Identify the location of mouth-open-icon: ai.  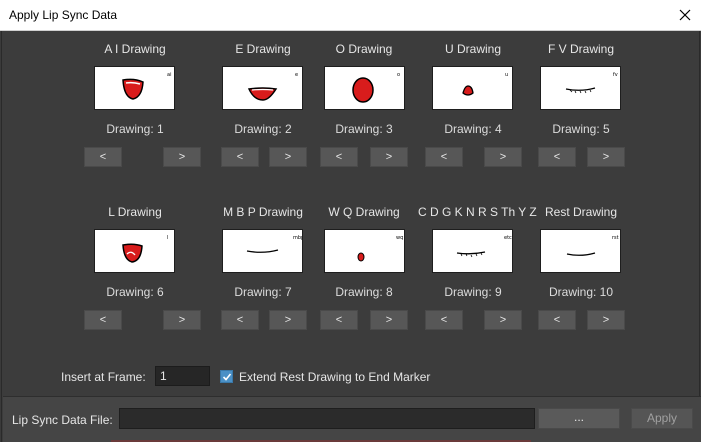
(146, 86).